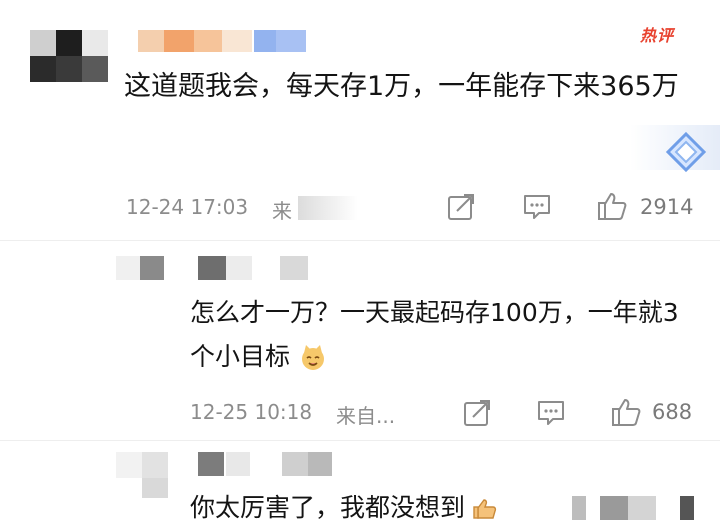  What do you see at coordinates (328, 208) in the screenshot?
I see `source-blur` at bounding box center [328, 208].